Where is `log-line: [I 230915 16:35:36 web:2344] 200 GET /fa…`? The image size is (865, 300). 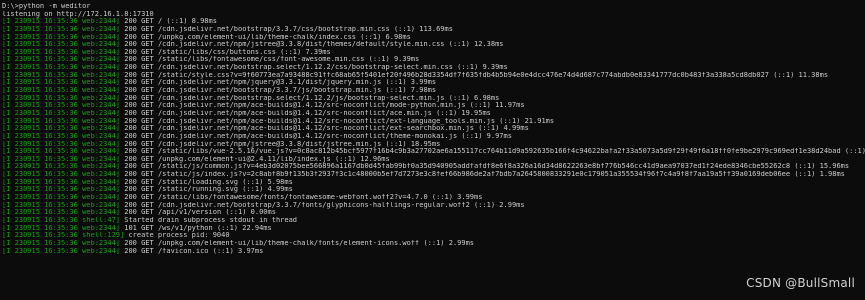
log-line: [I 230915 16:35:36 web:2344] 200 GET /fa… is located at coordinates (433, 252).